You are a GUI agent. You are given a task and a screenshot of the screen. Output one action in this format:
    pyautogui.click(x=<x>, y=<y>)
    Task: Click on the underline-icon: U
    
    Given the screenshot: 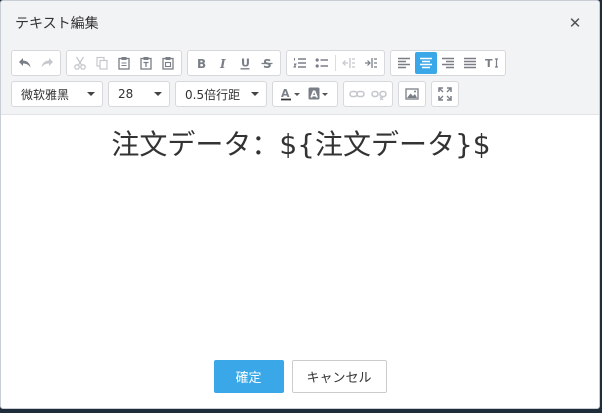 What is the action you would take?
    pyautogui.click(x=245, y=63)
    